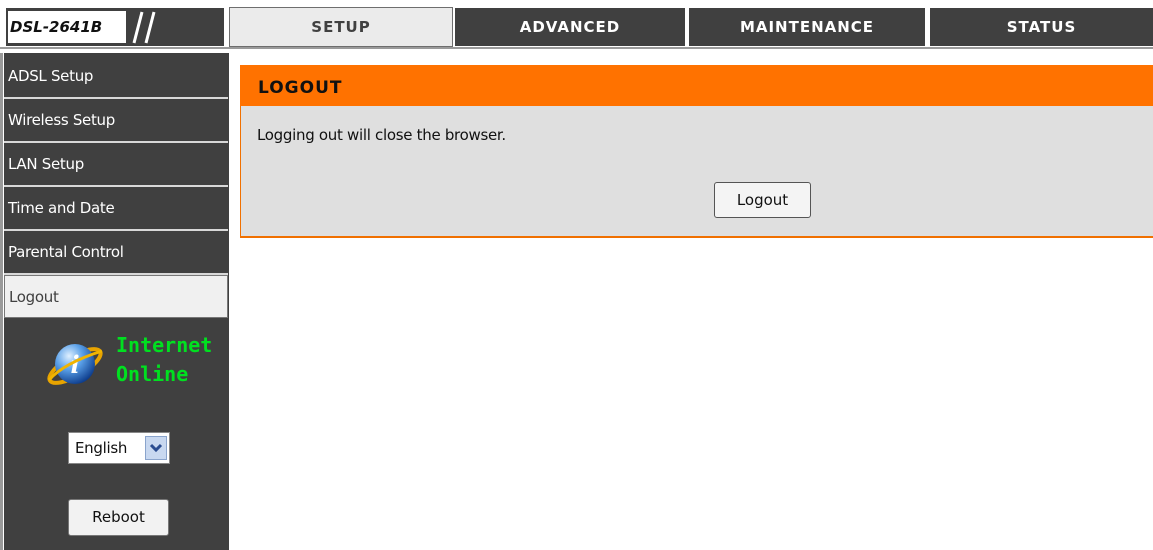  Describe the element at coordinates (164, 360) in the screenshot. I see `internet-status: Internet Online` at that location.